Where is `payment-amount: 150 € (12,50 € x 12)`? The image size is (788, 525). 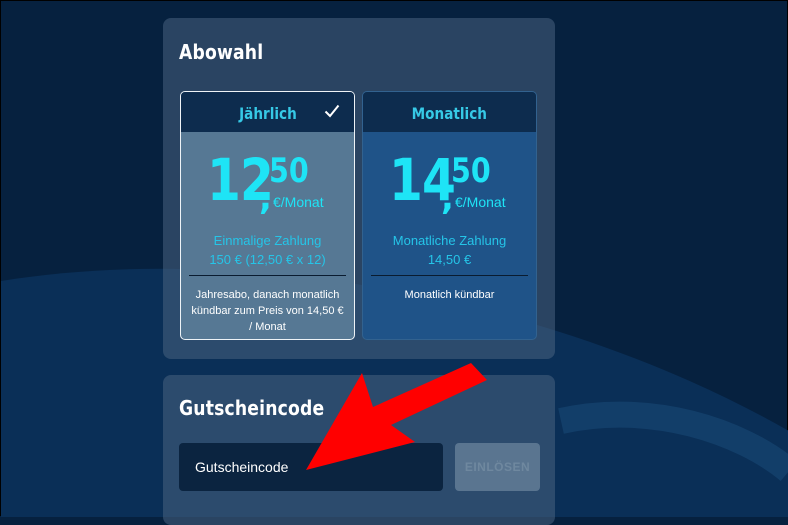 payment-amount: 150 € (12,50 € x 12) is located at coordinates (267, 259).